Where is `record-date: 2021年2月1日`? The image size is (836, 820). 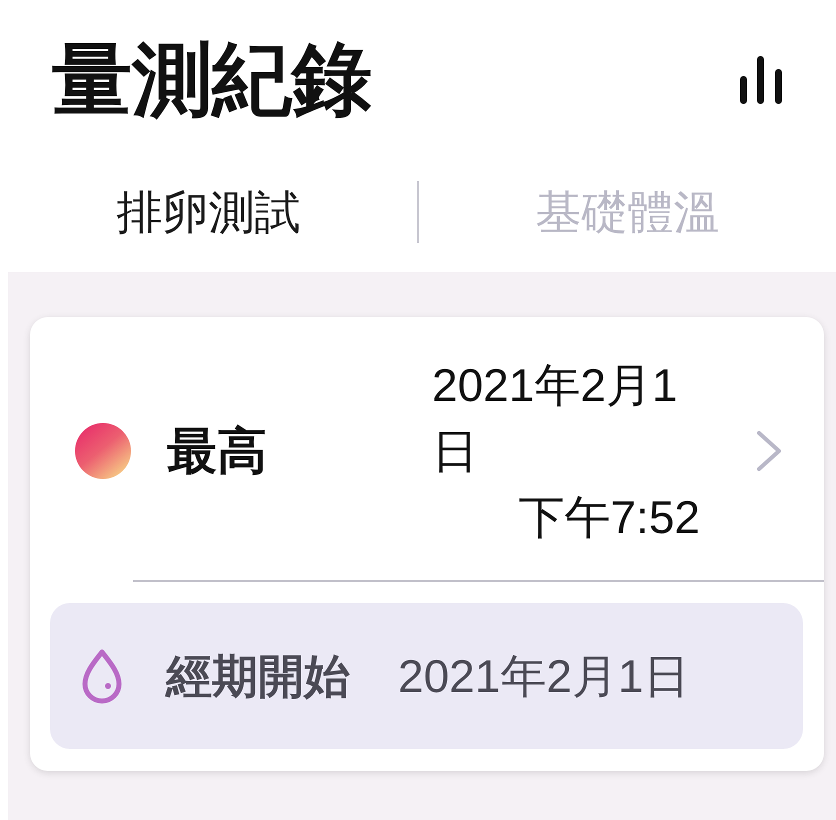 record-date: 2021年2月1日 is located at coordinates (555, 418).